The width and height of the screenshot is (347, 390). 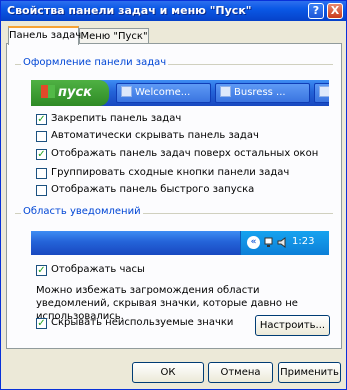 What do you see at coordinates (41, 323) in the screenshot?
I see `hide-inactive-checkbox: ✓` at bounding box center [41, 323].